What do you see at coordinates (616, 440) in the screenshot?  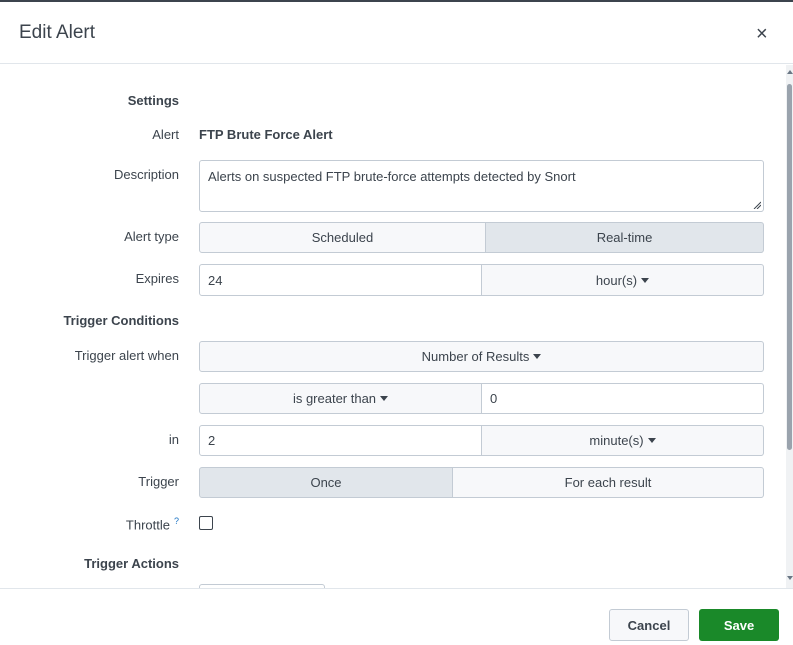 I see `in-unit-label: minute(s)` at bounding box center [616, 440].